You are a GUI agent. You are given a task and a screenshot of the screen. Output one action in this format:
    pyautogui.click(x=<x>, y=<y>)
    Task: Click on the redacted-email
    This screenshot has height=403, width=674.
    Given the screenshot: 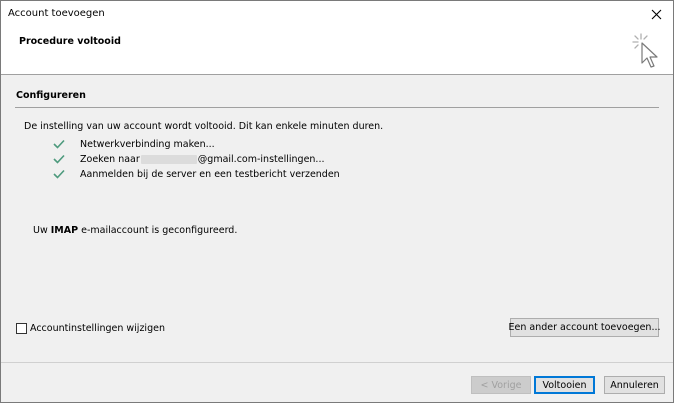 What is the action you would take?
    pyautogui.click(x=168, y=159)
    